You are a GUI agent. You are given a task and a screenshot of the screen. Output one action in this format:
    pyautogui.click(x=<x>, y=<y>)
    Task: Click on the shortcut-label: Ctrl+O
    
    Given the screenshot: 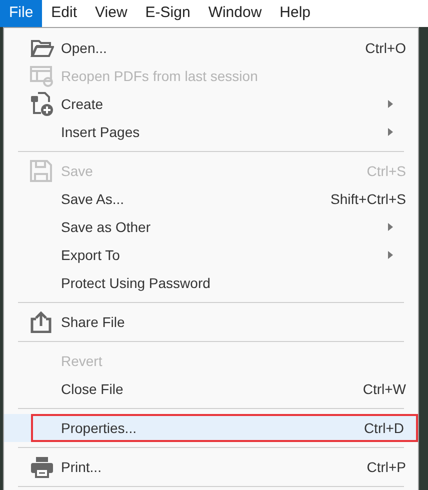 What is the action you would take?
    pyautogui.click(x=385, y=48)
    